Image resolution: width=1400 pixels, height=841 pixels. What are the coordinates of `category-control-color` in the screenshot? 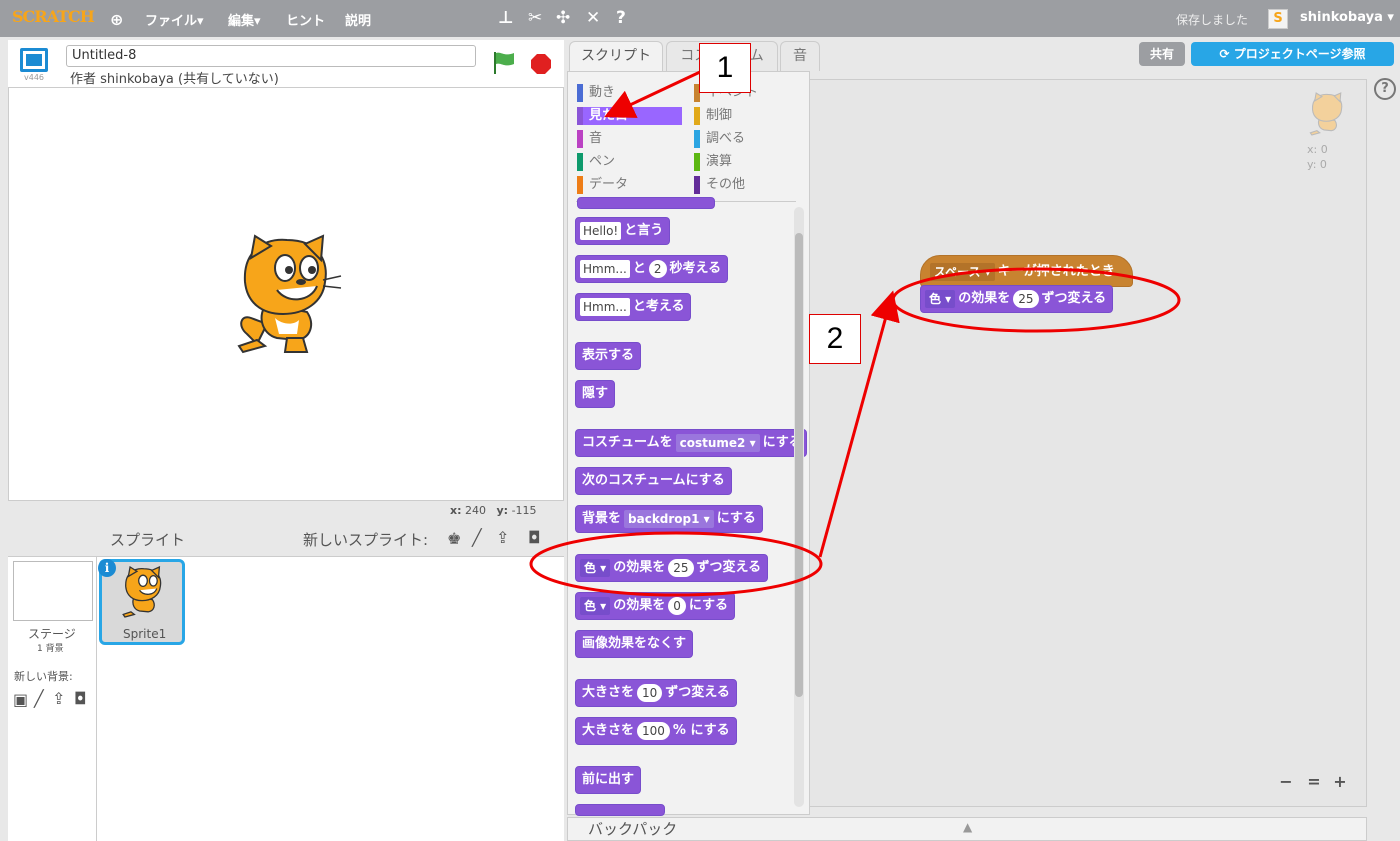 It's located at (697, 116).